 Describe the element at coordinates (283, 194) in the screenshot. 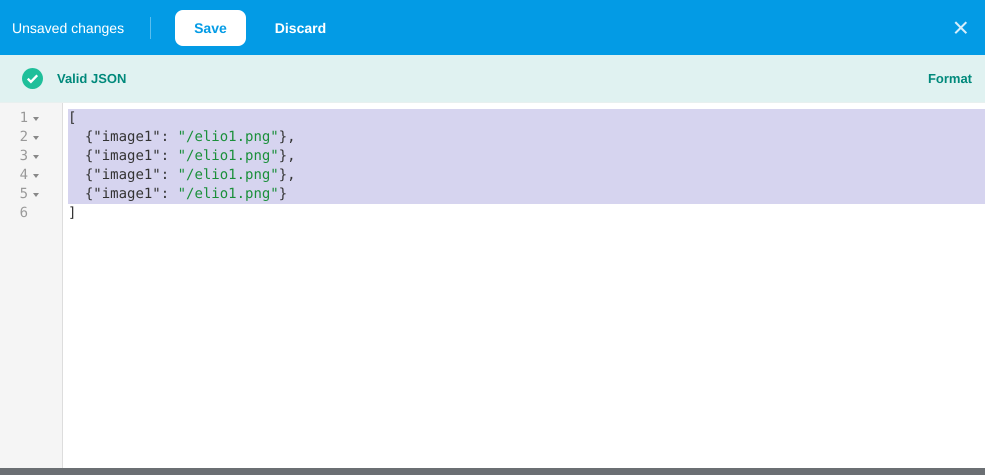

I see `json-punctuation: }` at that location.